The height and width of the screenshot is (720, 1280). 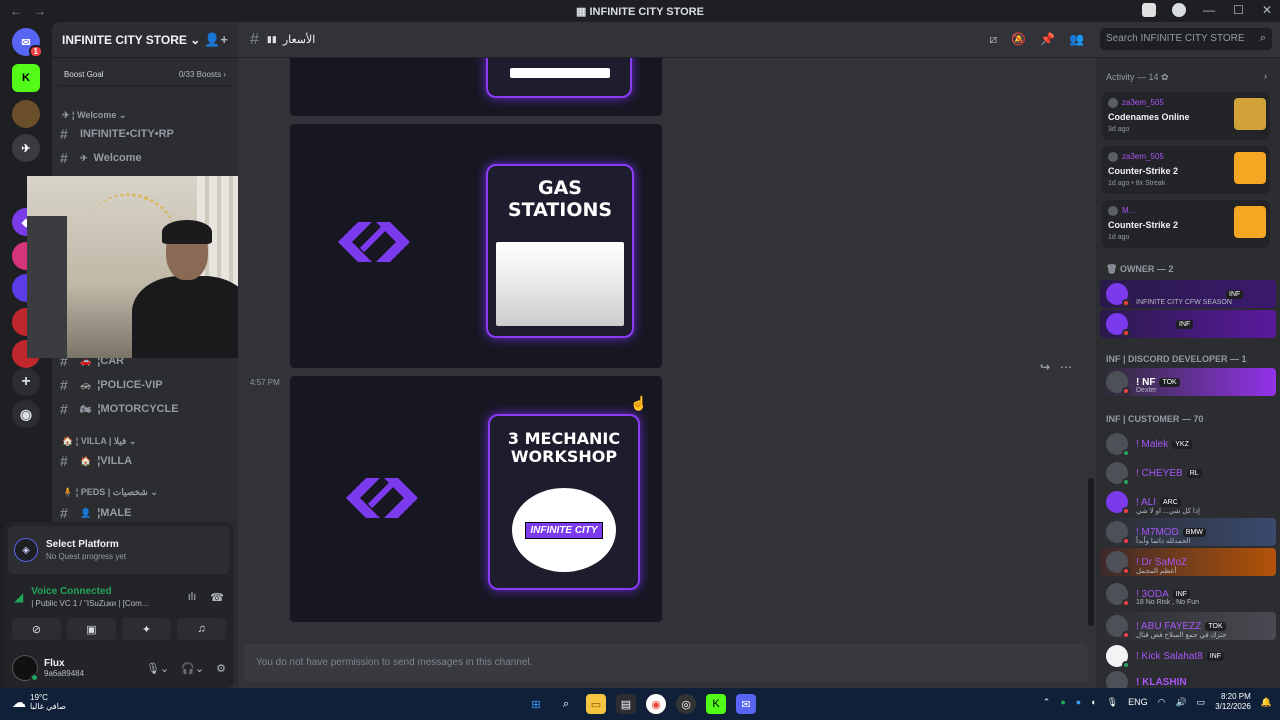 I want to click on channel-welcome: # ✈ Welcome, so click(x=146, y=158).